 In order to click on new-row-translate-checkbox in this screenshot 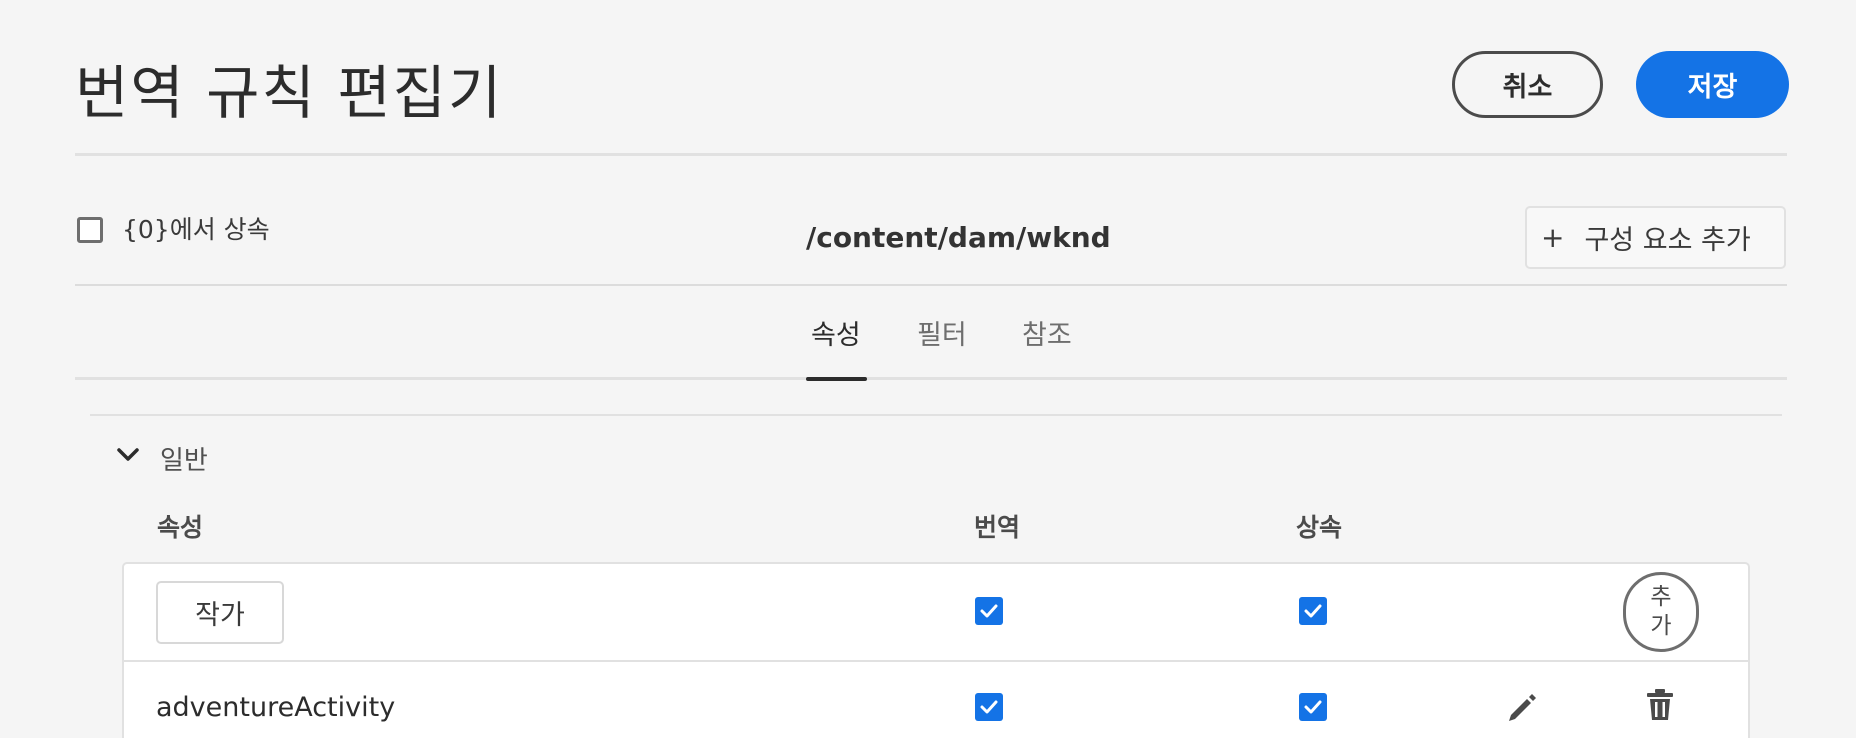, I will do `click(989, 611)`.